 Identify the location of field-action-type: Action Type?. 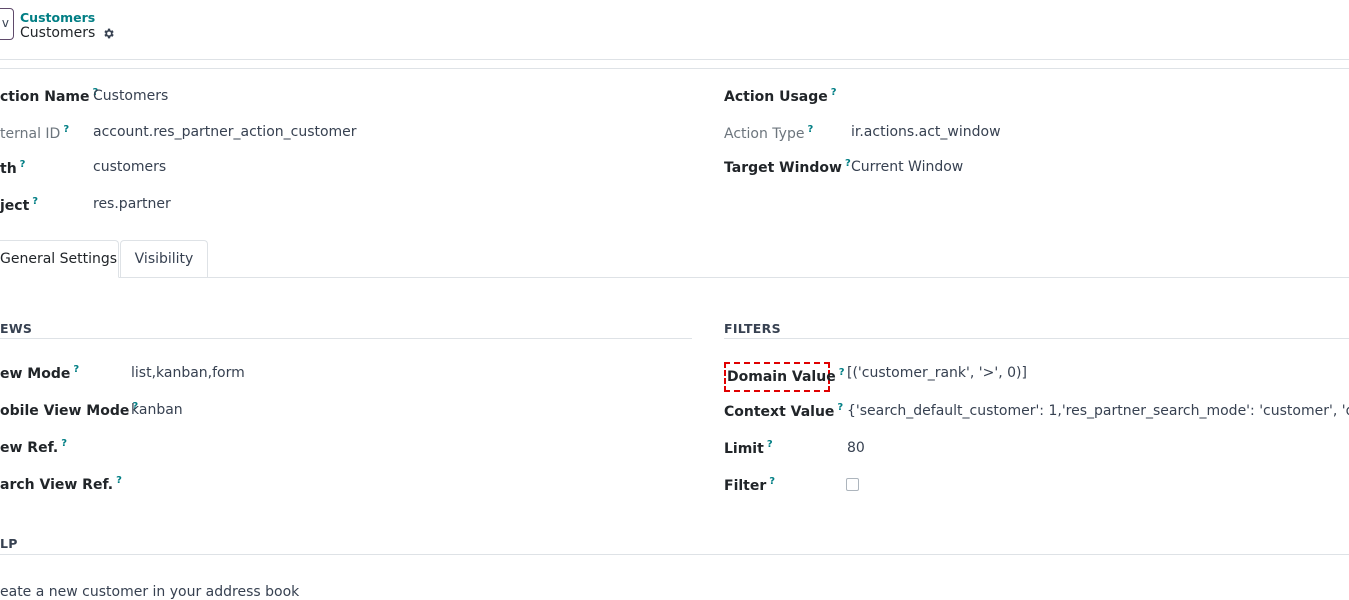
(768, 132).